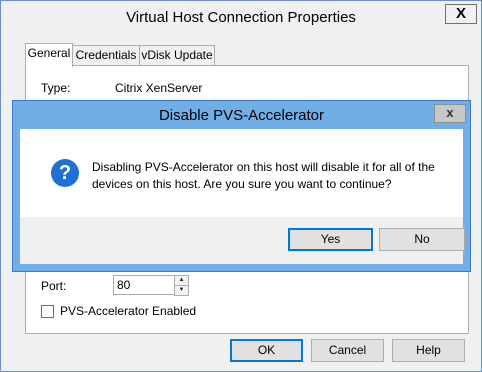 This screenshot has width=482, height=372. Describe the element at coordinates (56, 88) in the screenshot. I see `type-label: Type:` at that location.